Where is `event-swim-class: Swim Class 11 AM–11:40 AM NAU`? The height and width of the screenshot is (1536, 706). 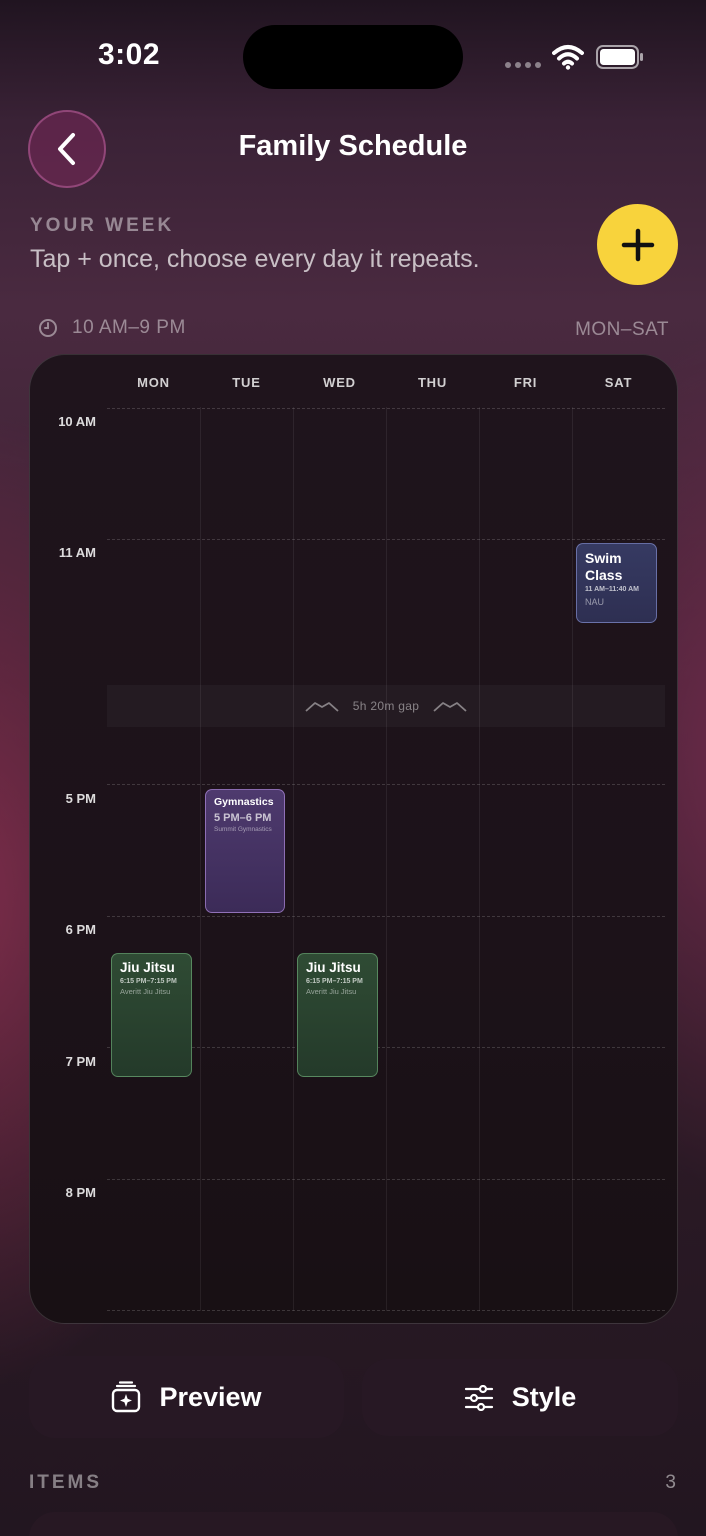
event-swim-class: Swim Class 11 AM–11:40 AM NAU is located at coordinates (616, 583).